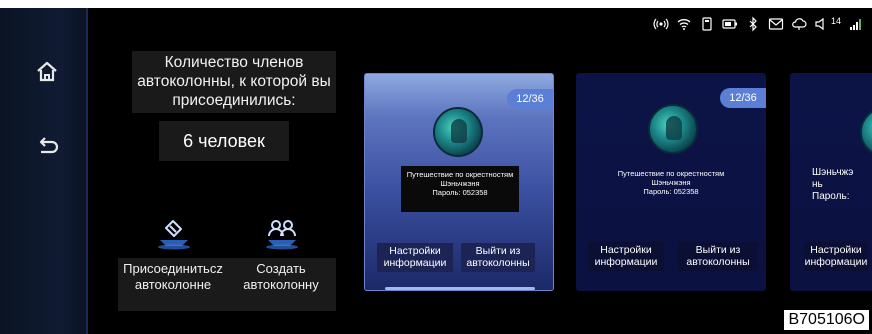 Image resolution: width=872 pixels, height=334 pixels. Describe the element at coordinates (817, 184) in the screenshot. I see `convoy-name-cont: нь` at that location.